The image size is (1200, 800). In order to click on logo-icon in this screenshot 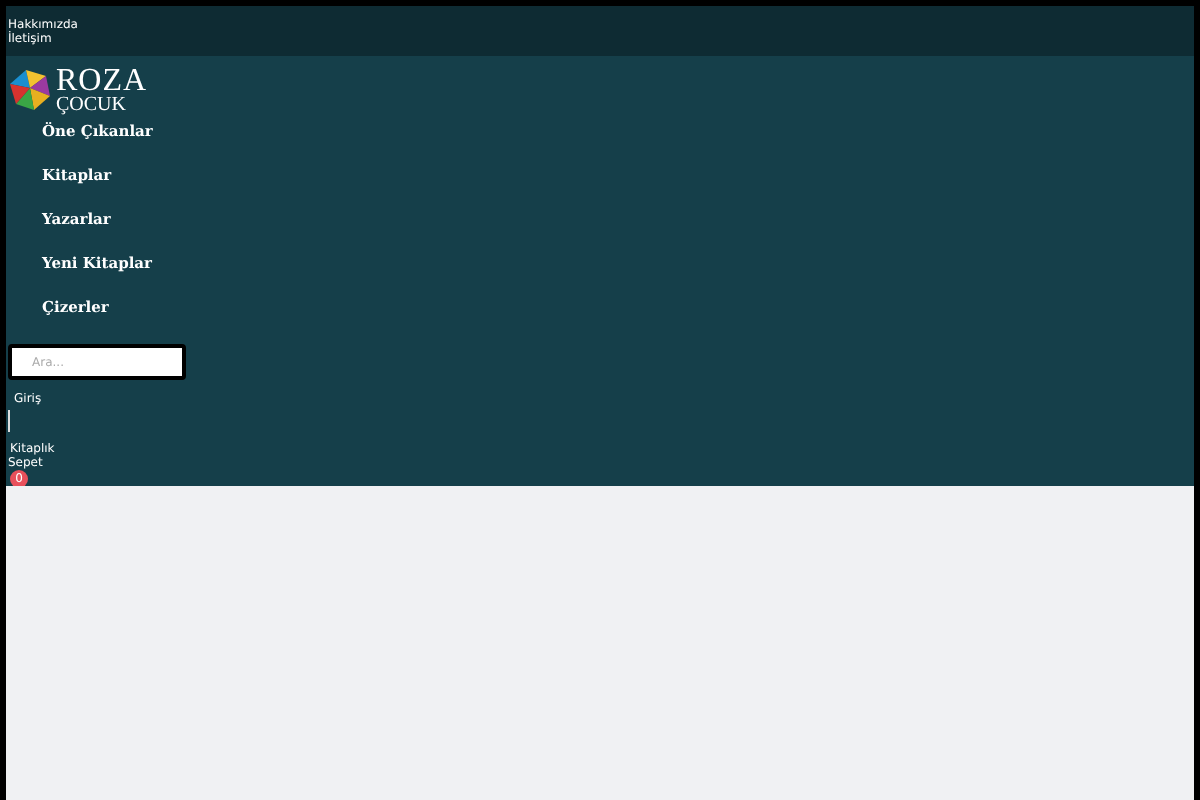, I will do `click(30, 90)`.